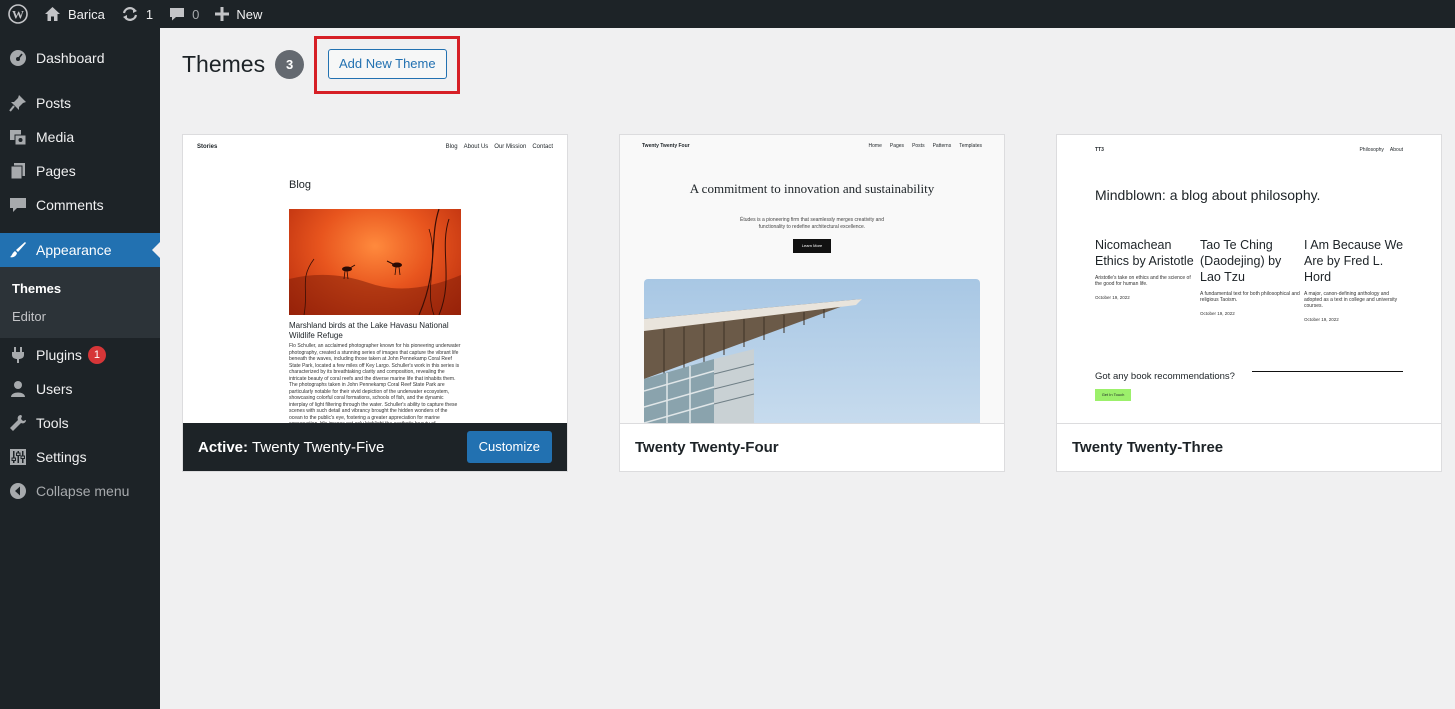 The height and width of the screenshot is (709, 1455). I want to click on preview-question: Got any book recommendations?, so click(1165, 376).